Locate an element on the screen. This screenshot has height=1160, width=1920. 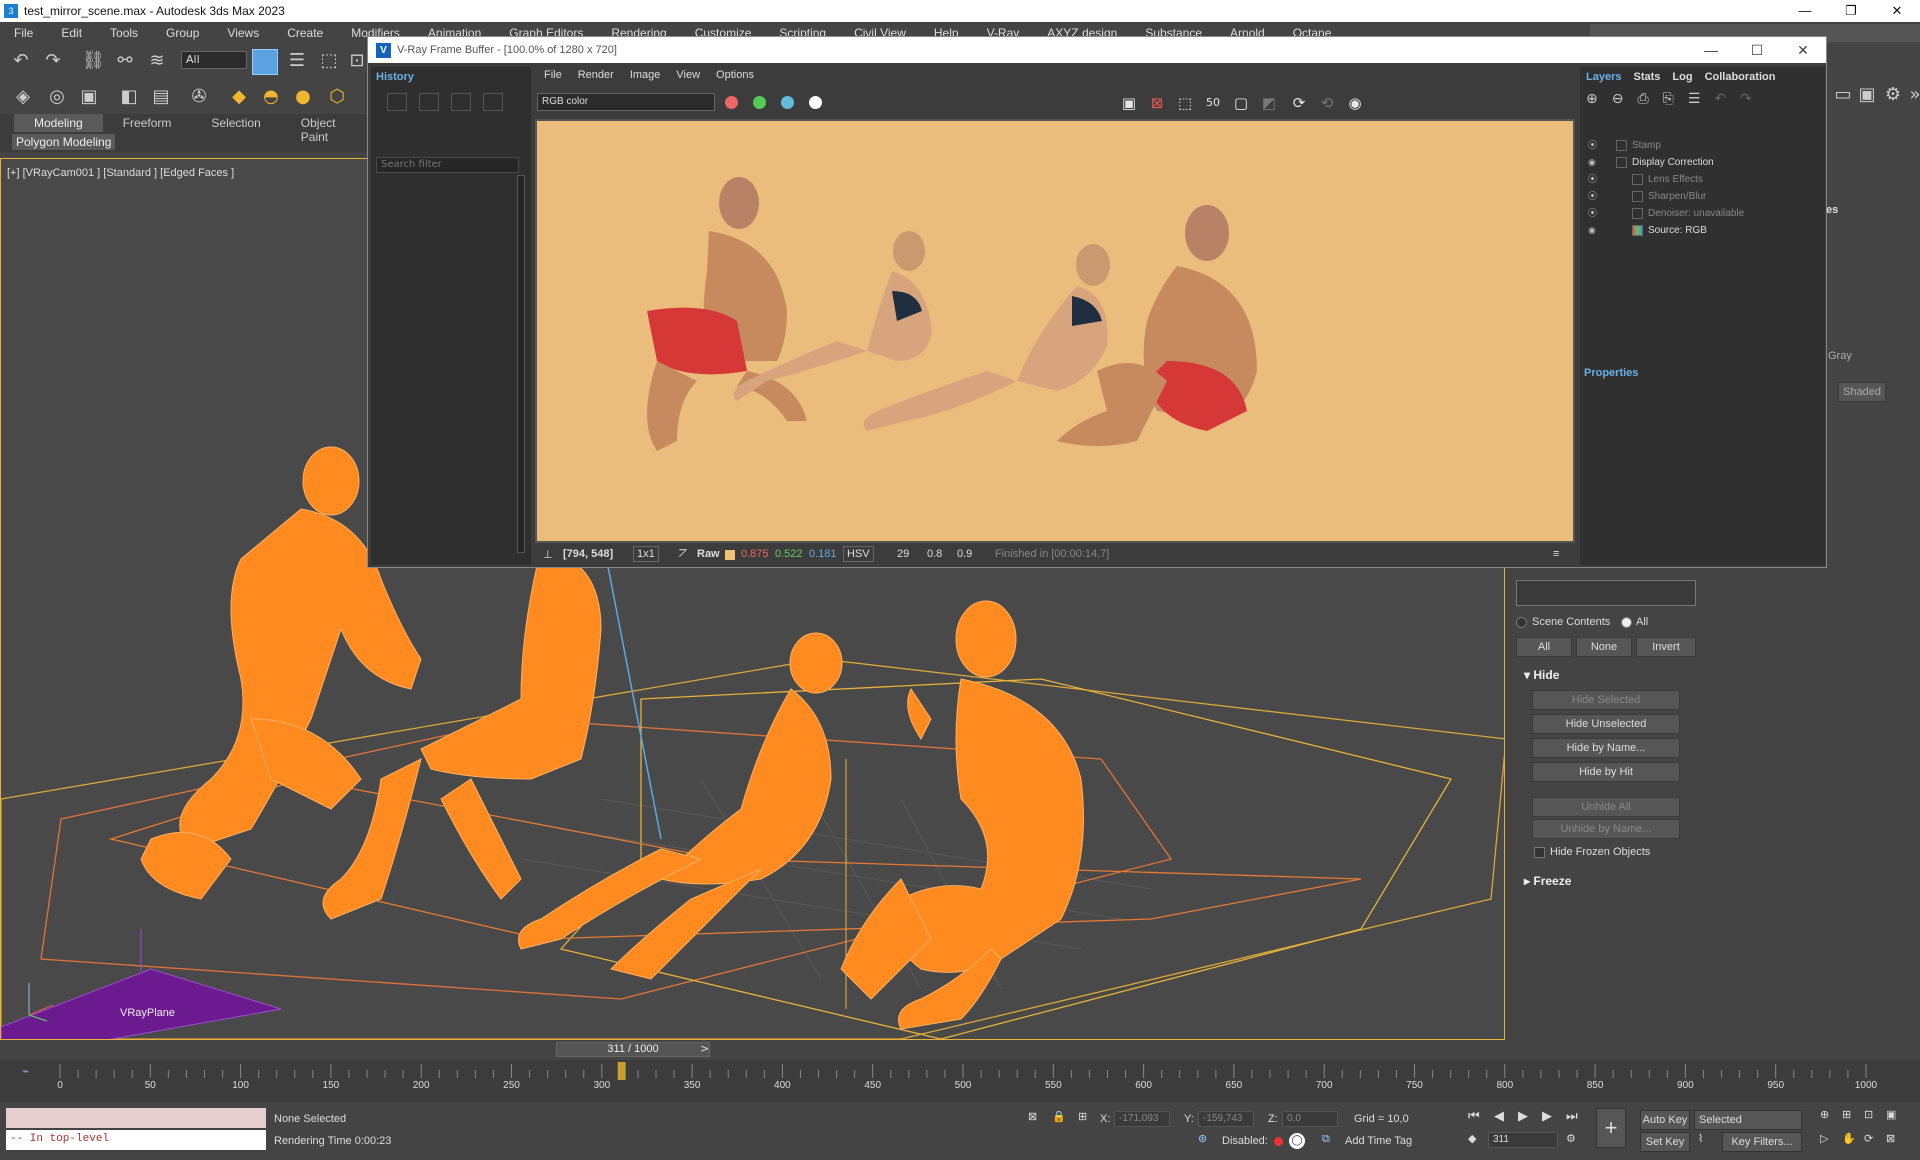
create-panel-icon: ▭ is located at coordinates (1843, 95).